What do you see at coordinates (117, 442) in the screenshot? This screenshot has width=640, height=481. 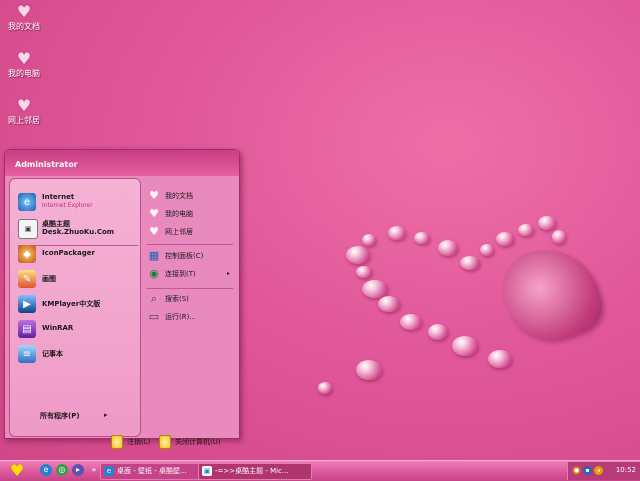 I see `lock-icon` at bounding box center [117, 442].